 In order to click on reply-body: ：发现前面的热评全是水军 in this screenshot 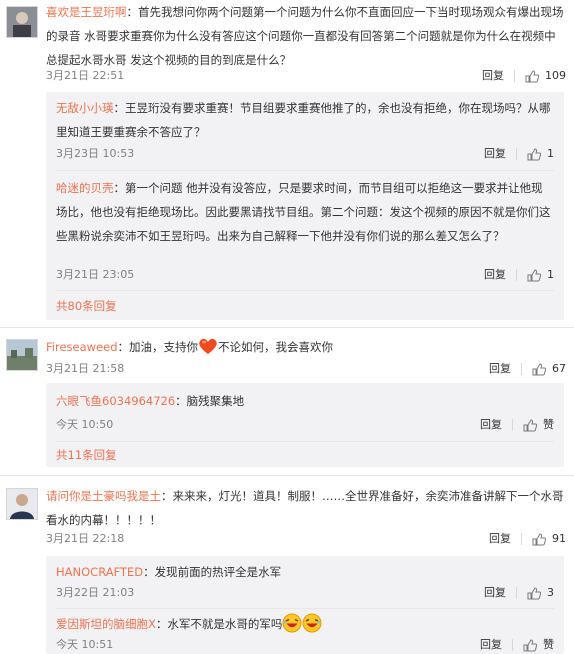, I will do `click(212, 572)`.